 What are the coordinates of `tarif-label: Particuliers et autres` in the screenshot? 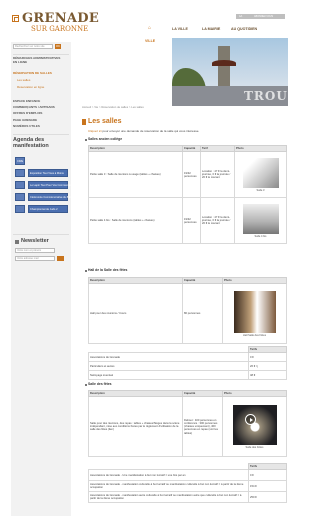 It's located at (168, 366).